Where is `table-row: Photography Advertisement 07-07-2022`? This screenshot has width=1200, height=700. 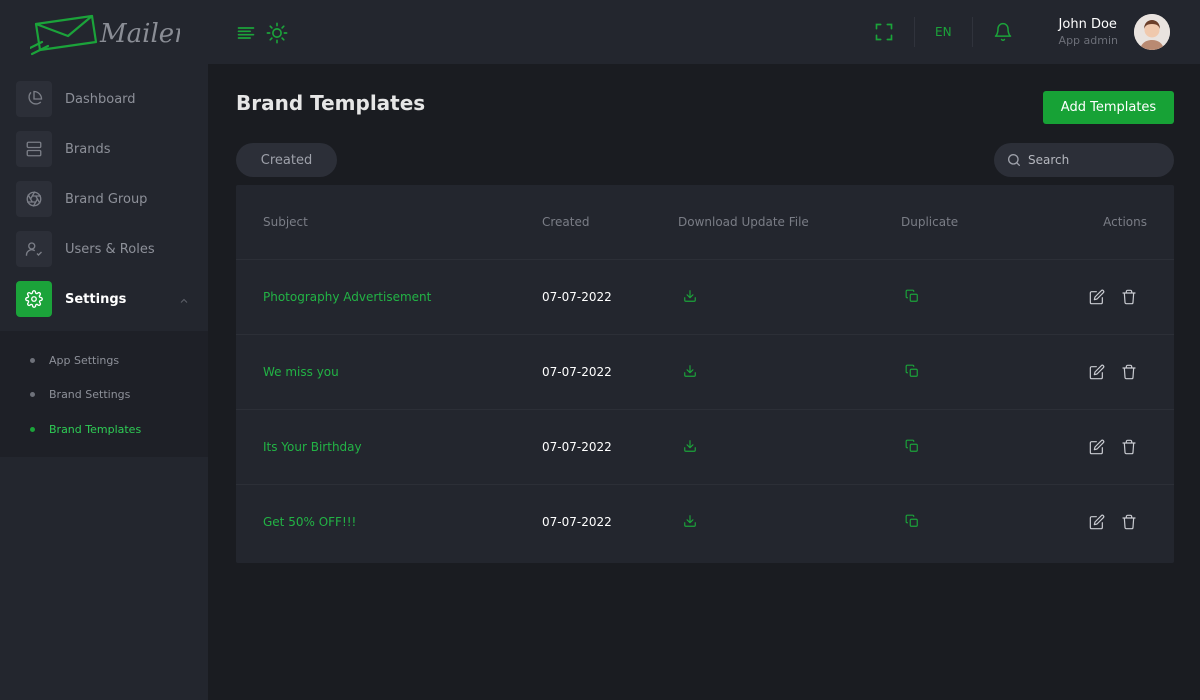 table-row: Photography Advertisement 07-07-2022 is located at coordinates (705, 296).